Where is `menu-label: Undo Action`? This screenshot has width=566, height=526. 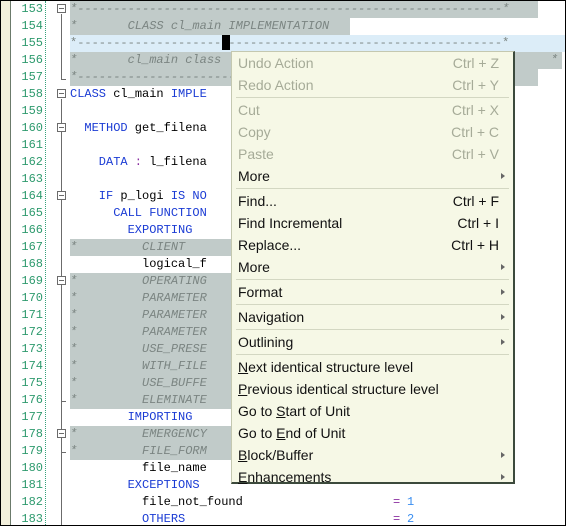
menu-label: Undo Action is located at coordinates (276, 63).